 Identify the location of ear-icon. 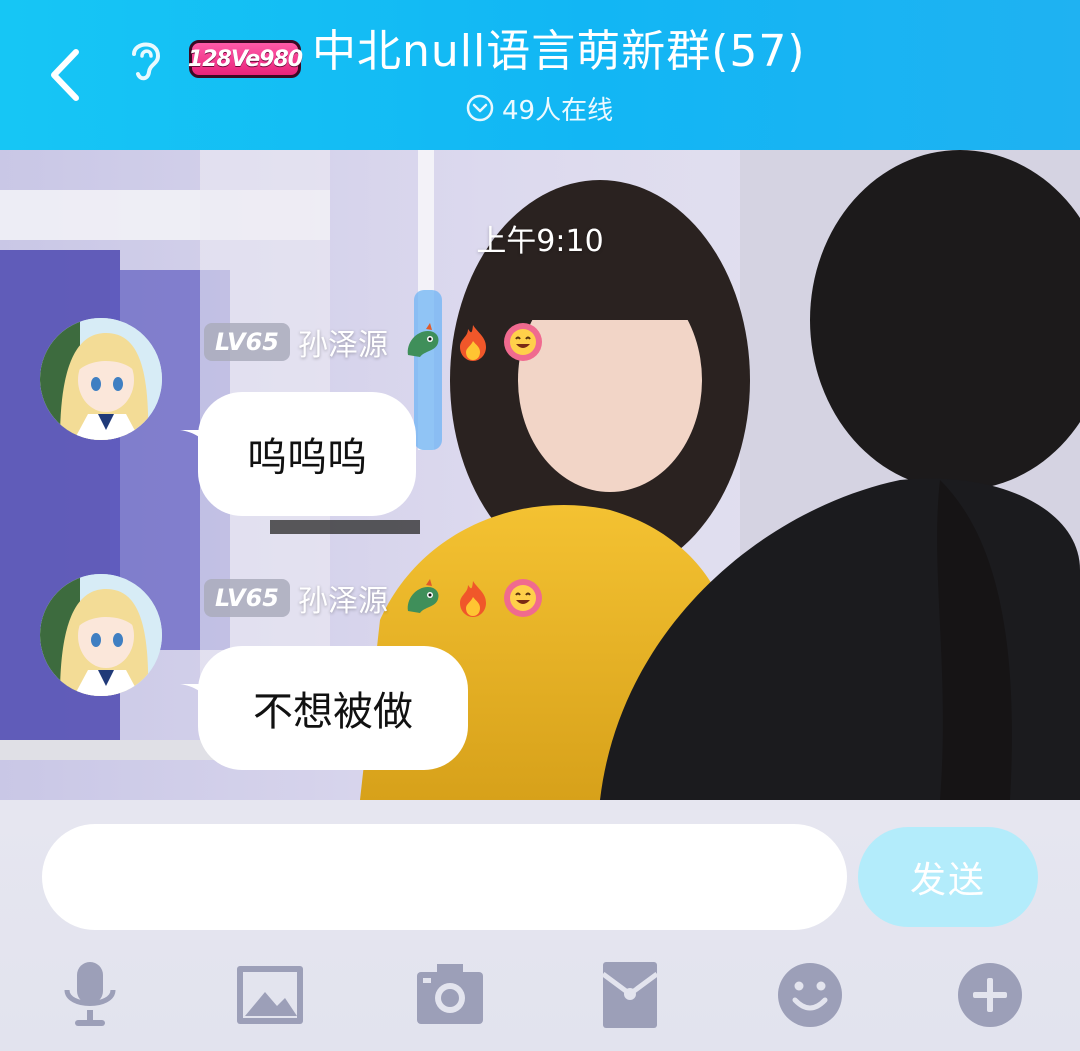
(146, 59).